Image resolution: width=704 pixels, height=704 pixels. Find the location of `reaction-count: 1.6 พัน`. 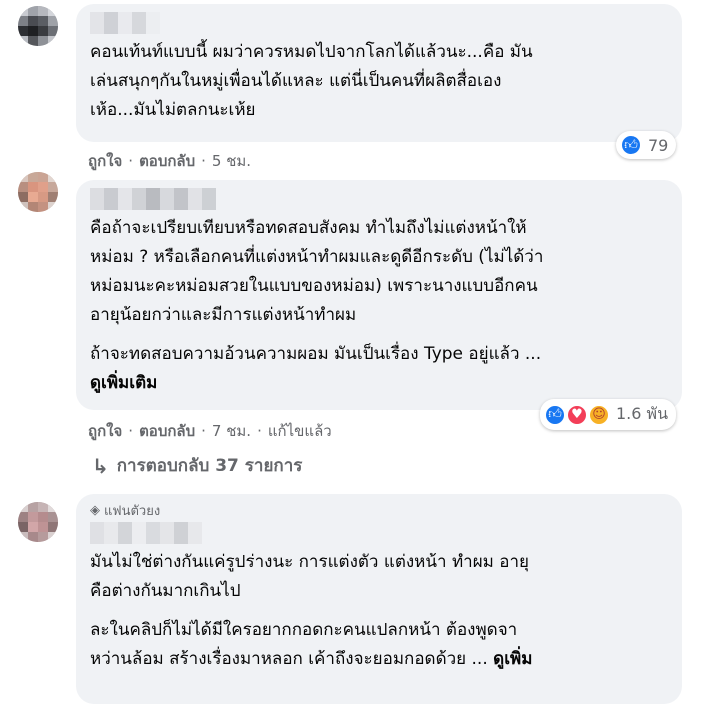

reaction-count: 1.6 พัน is located at coordinates (642, 413).